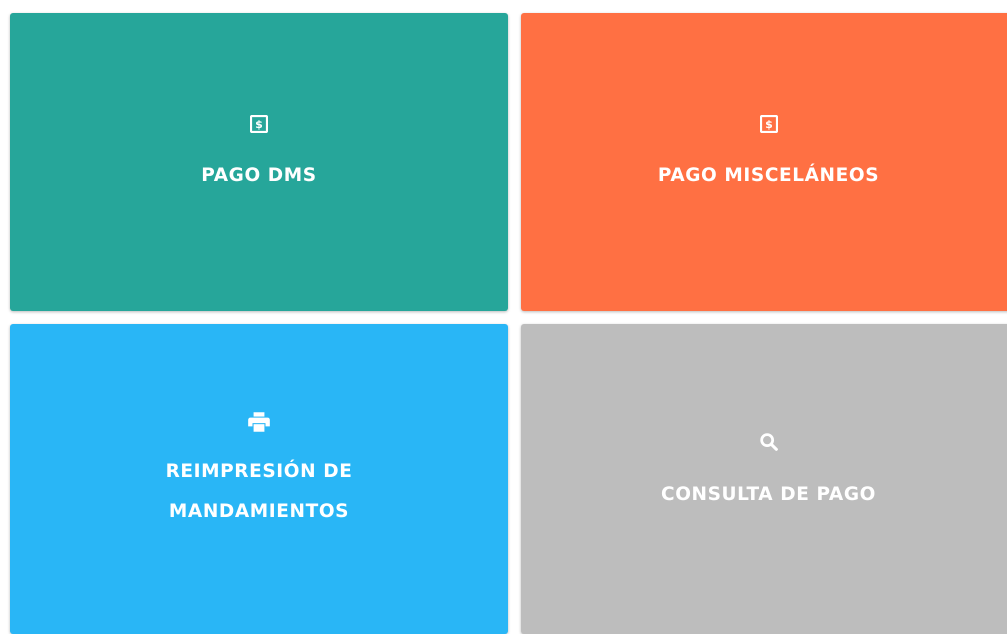 This screenshot has width=1007, height=634. What do you see at coordinates (259, 422) in the screenshot?
I see `print-icon` at bounding box center [259, 422].